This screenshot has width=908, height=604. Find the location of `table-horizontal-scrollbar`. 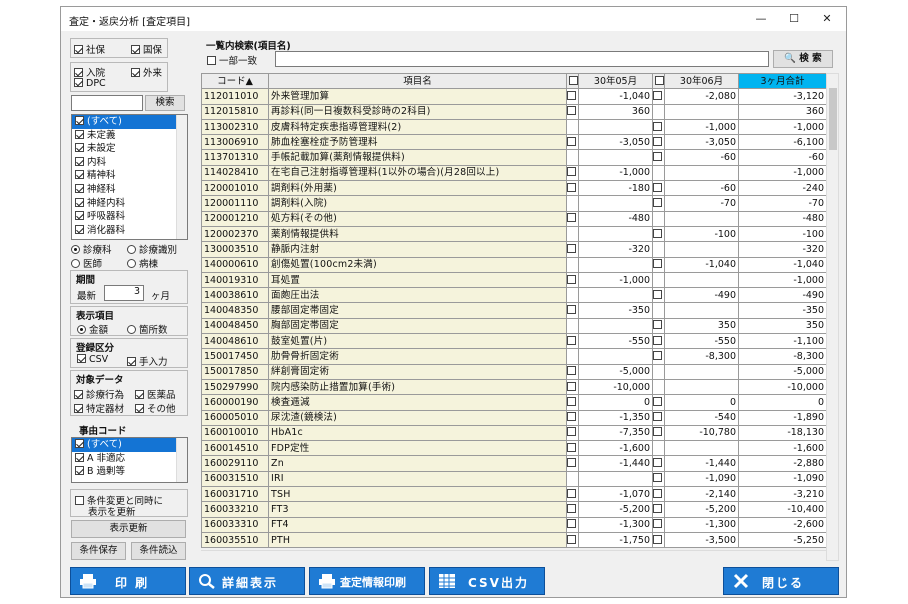

table-horizontal-scrollbar is located at coordinates (513, 555).